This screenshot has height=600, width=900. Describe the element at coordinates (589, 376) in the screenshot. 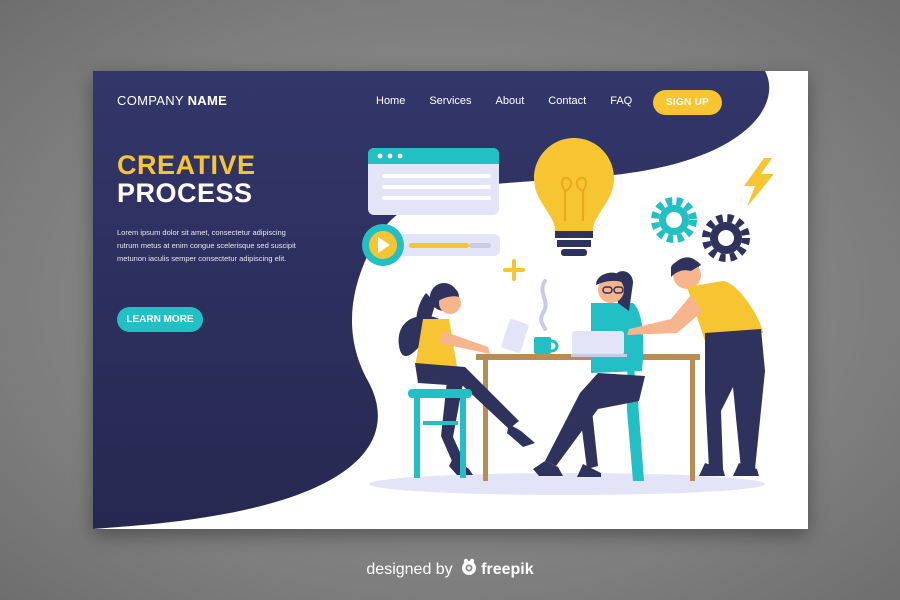

I see `person-middle-woman` at that location.